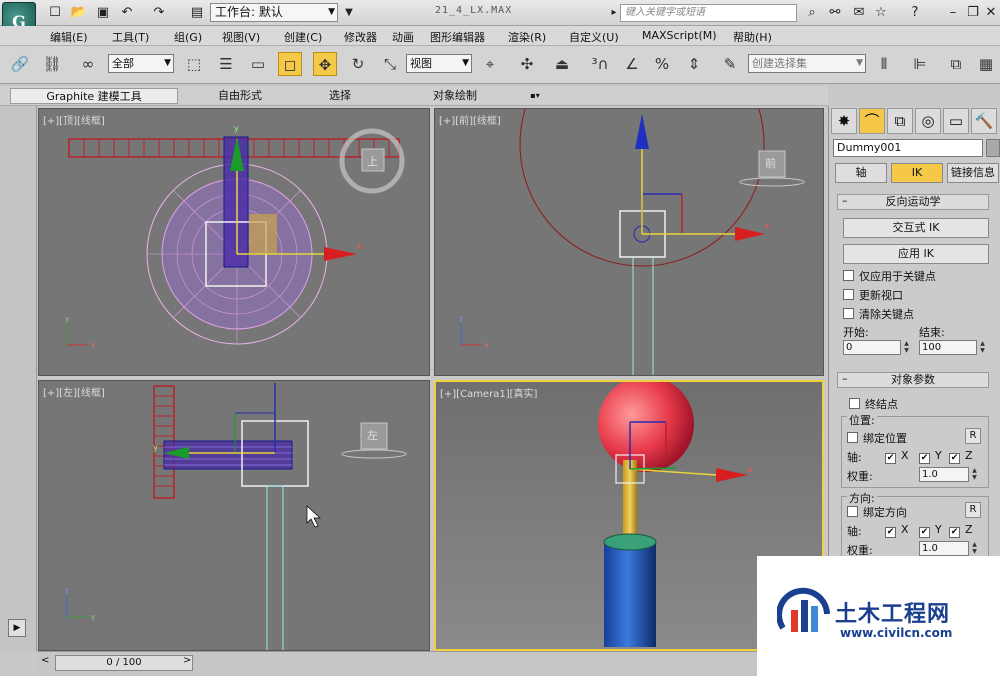 Image resolution: width=1000 pixels, height=676 pixels. What do you see at coordinates (956, 64) in the screenshot?
I see `layer-manager-icon: ⧉` at bounding box center [956, 64].